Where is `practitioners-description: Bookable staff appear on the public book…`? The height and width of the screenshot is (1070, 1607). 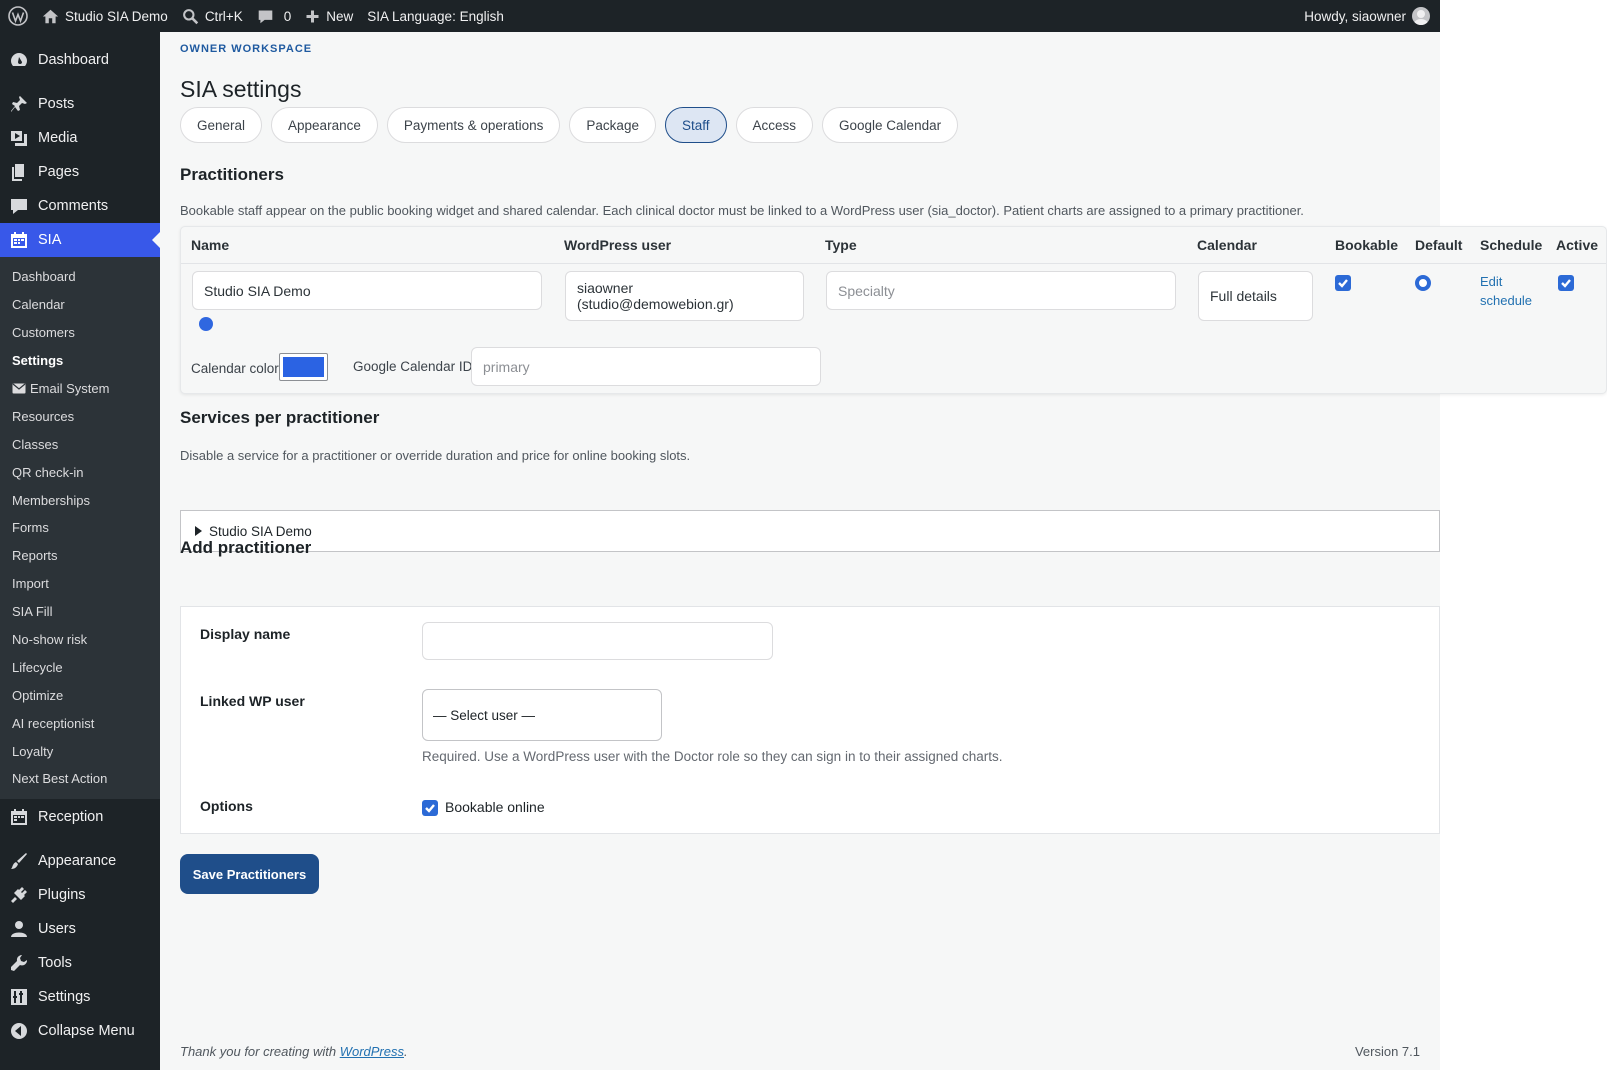
practitioners-description: Bookable staff appear on the public book… is located at coordinates (742, 210).